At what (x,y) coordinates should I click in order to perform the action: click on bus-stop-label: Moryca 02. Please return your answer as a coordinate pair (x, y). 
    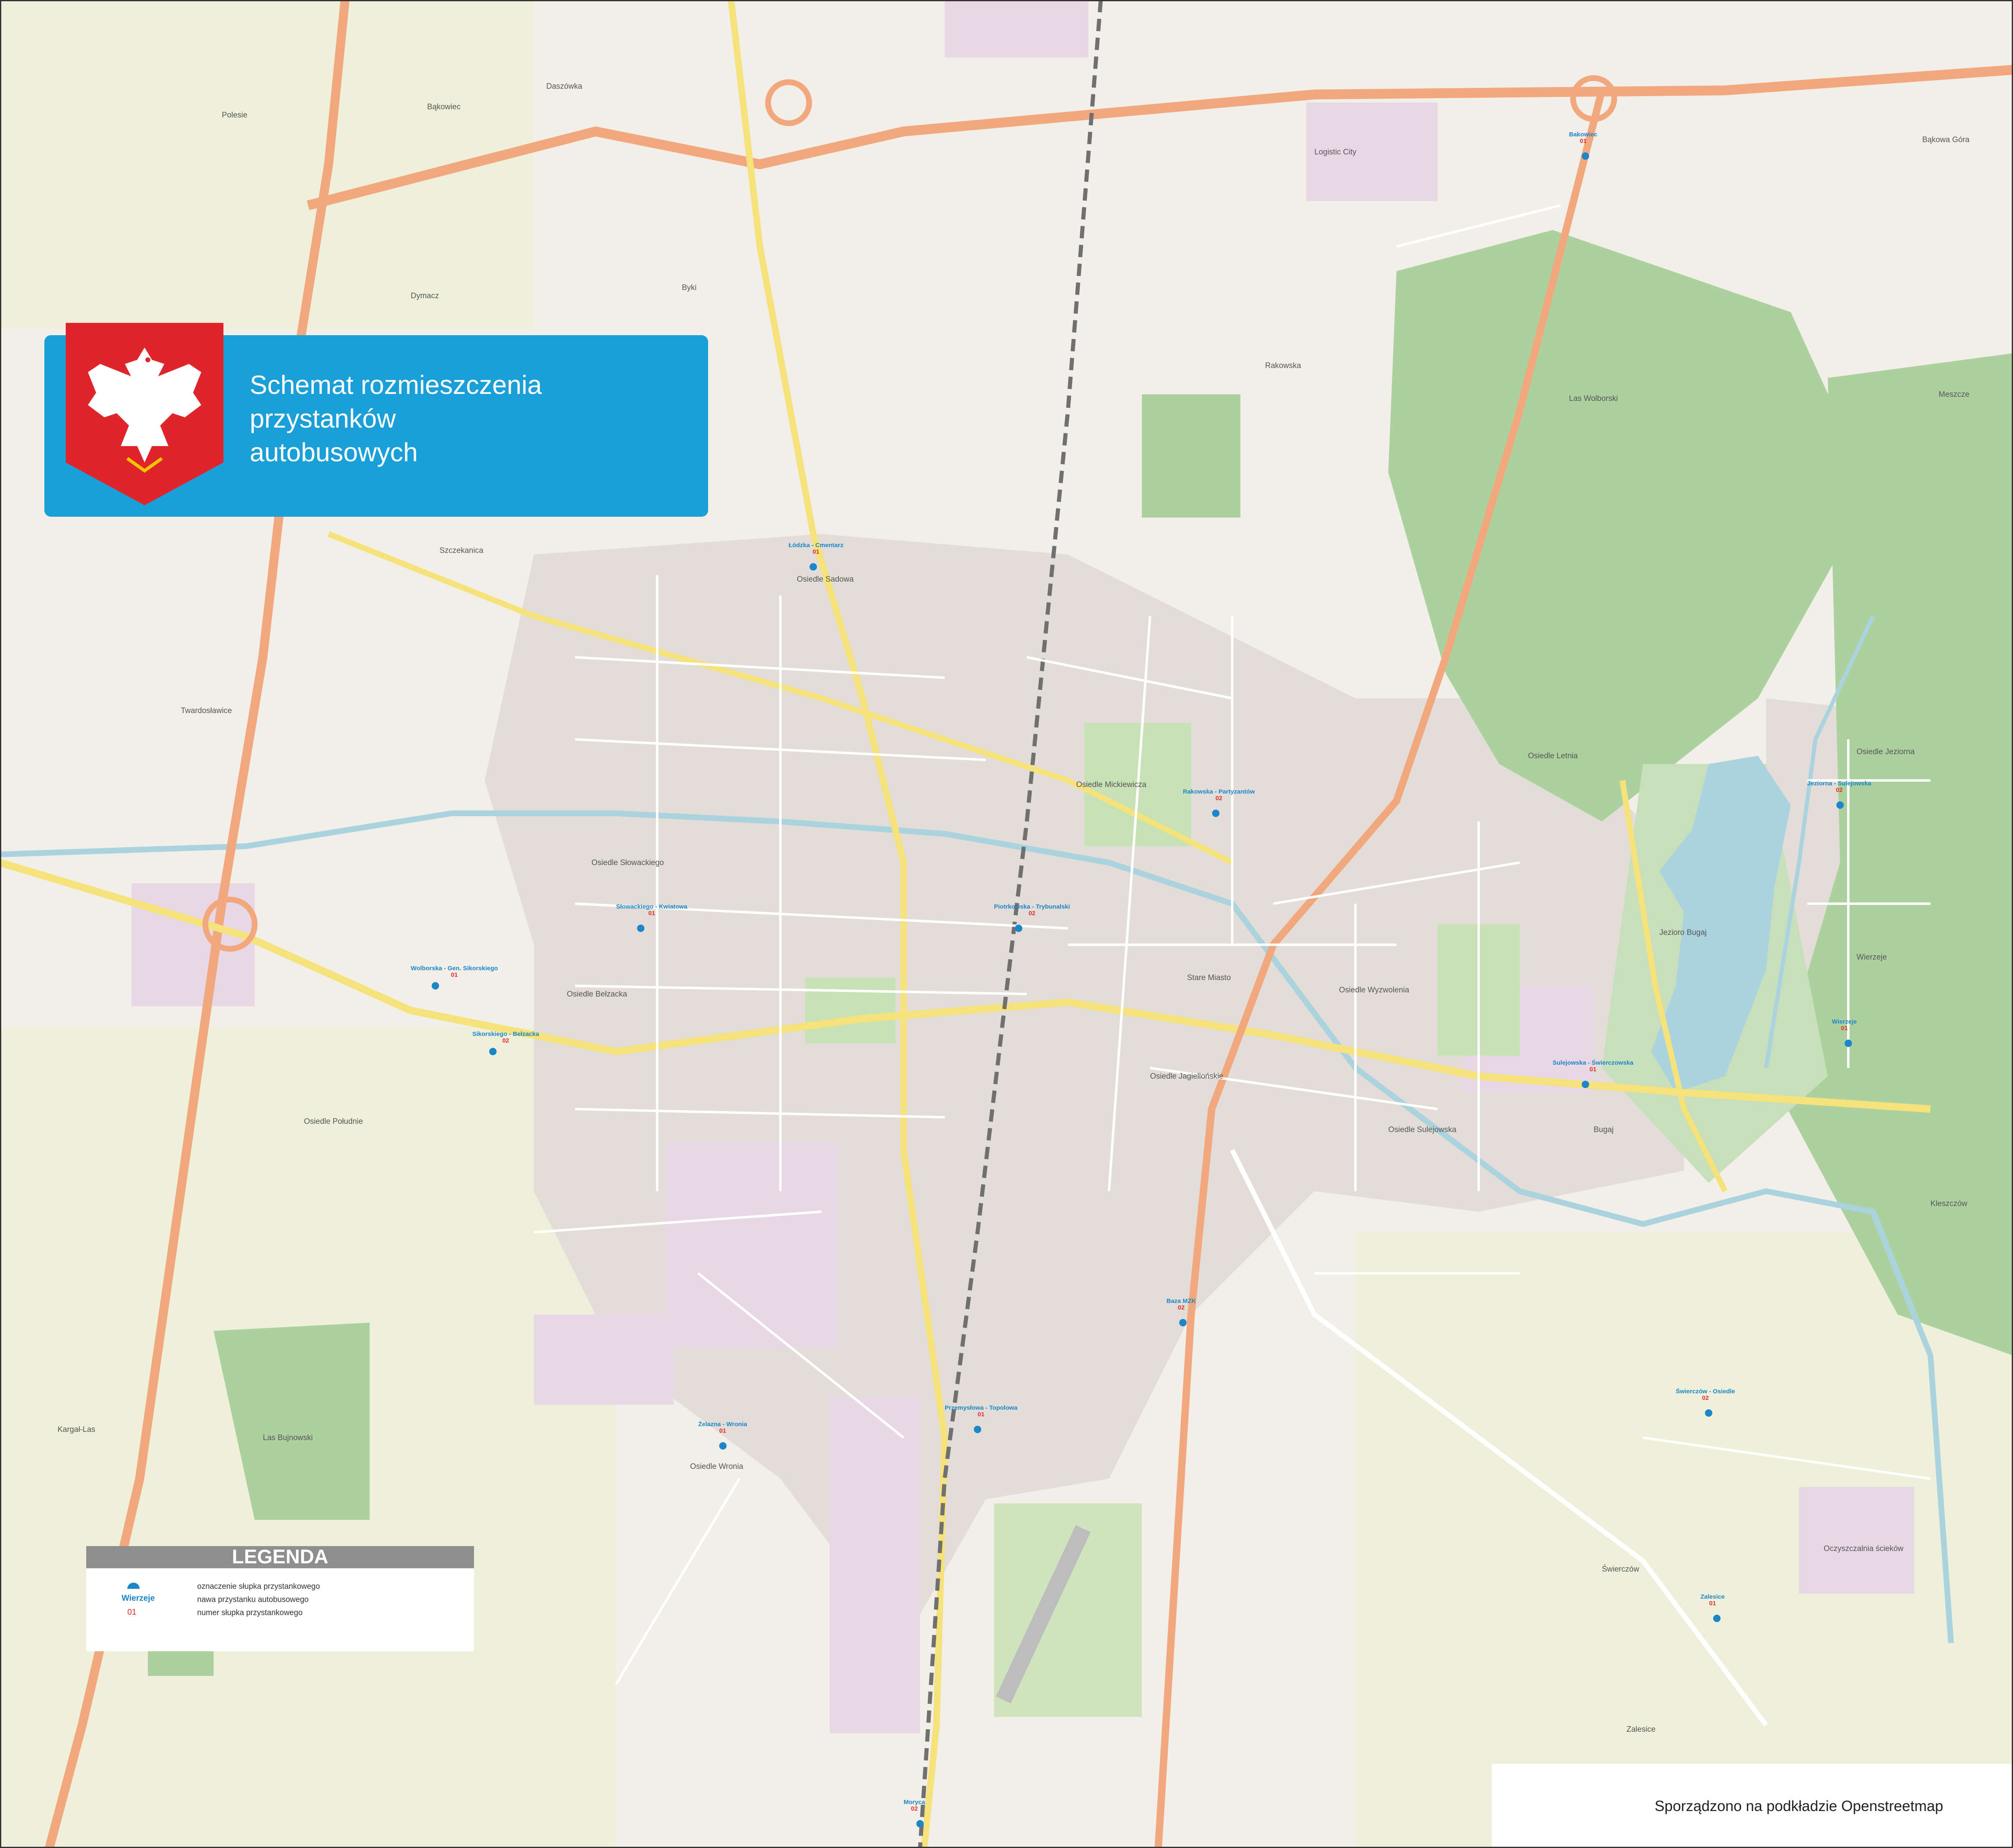
    Looking at the image, I should click on (914, 1805).